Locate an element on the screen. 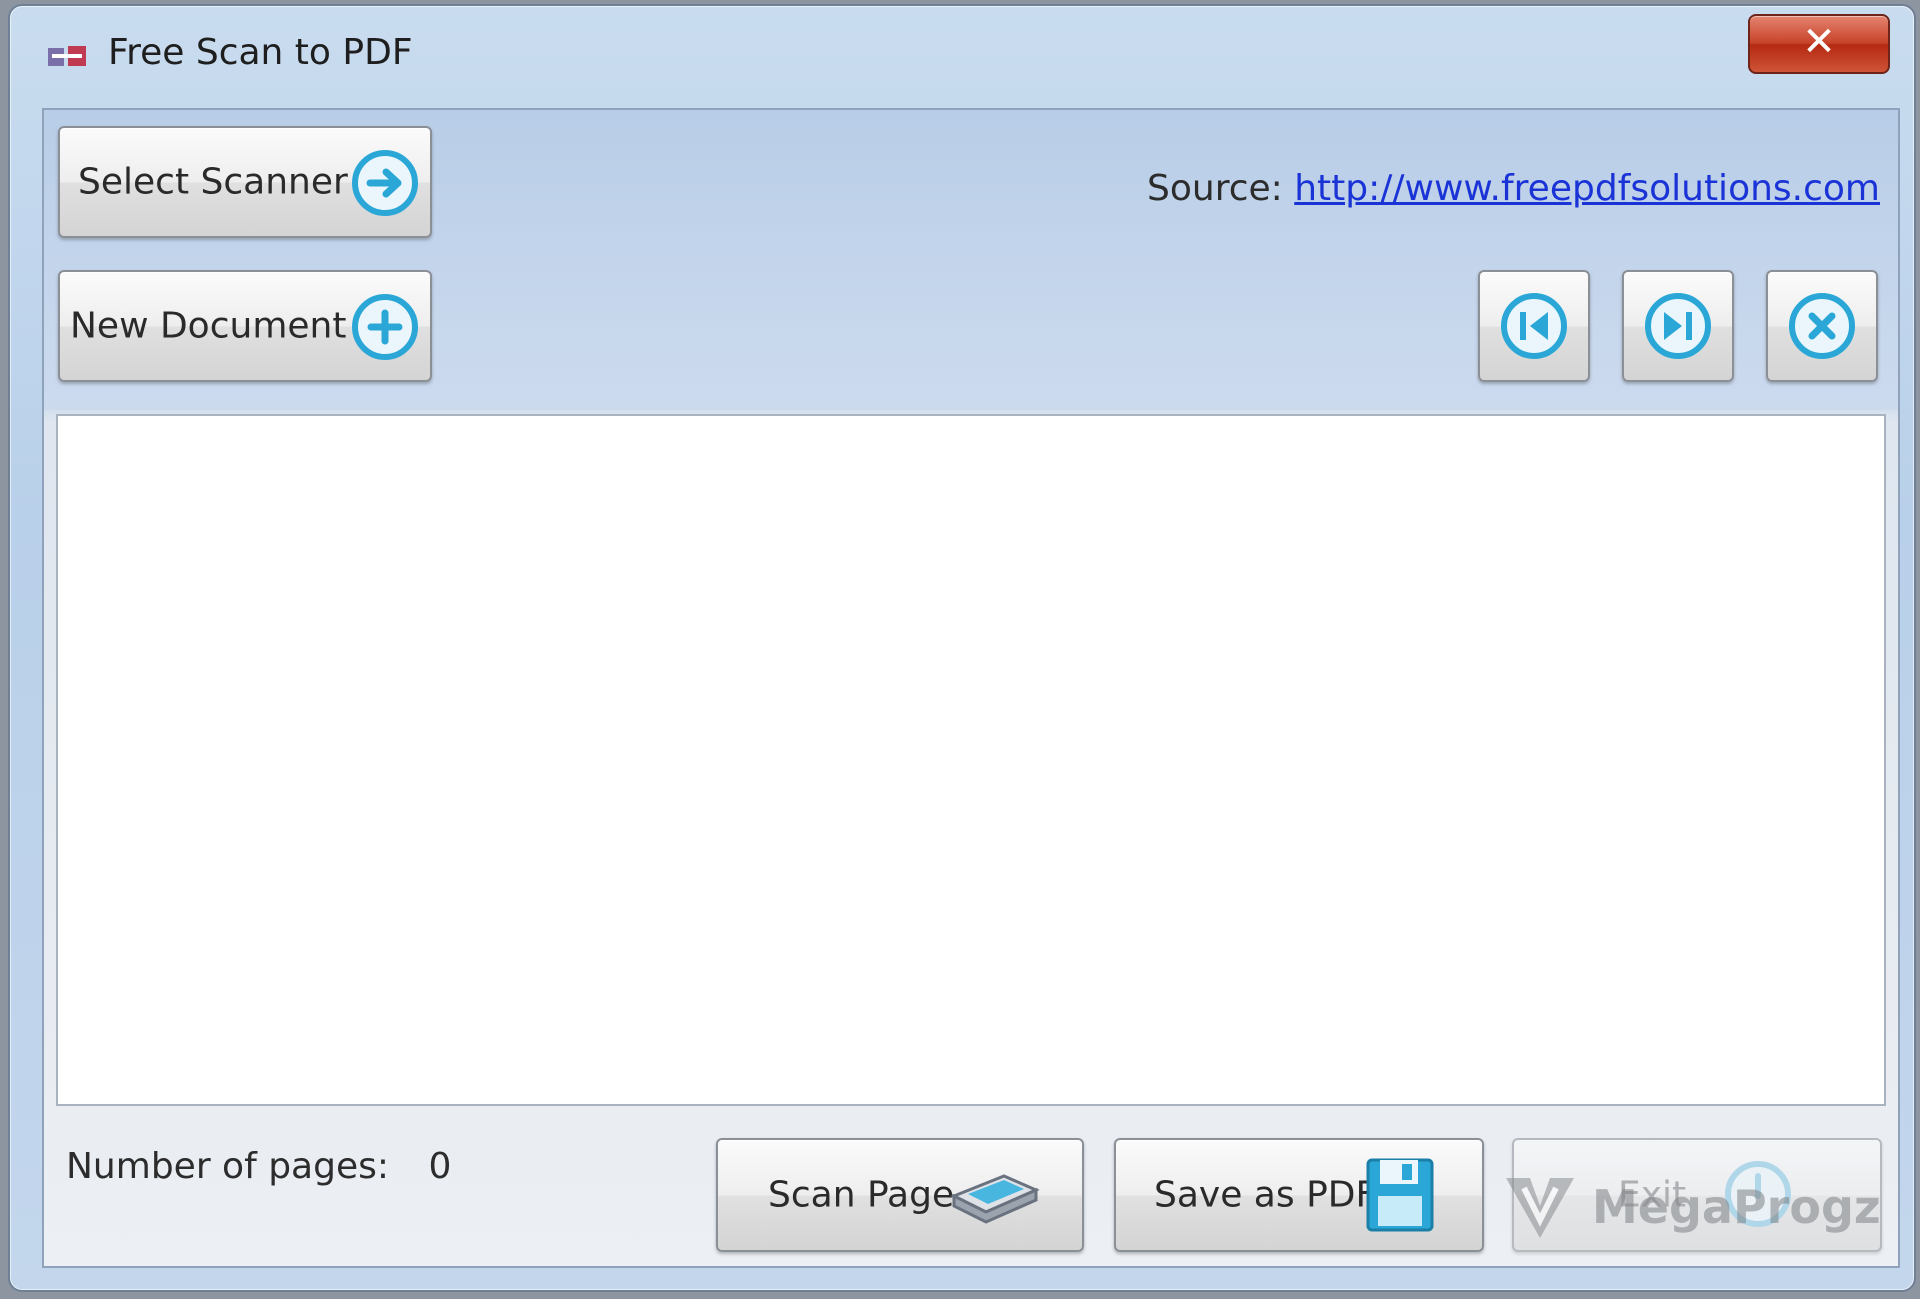  pages-count: 0 is located at coordinates (440, 1166).